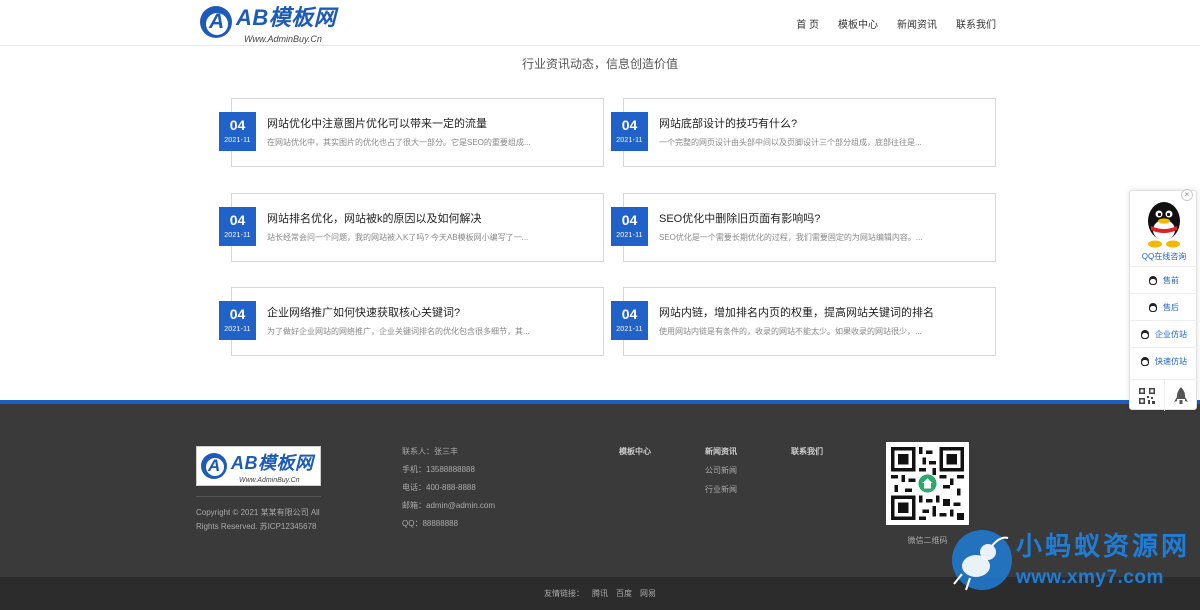 The height and width of the screenshot is (610, 1200). I want to click on contact-person: 联系人：张三丰, so click(430, 451).